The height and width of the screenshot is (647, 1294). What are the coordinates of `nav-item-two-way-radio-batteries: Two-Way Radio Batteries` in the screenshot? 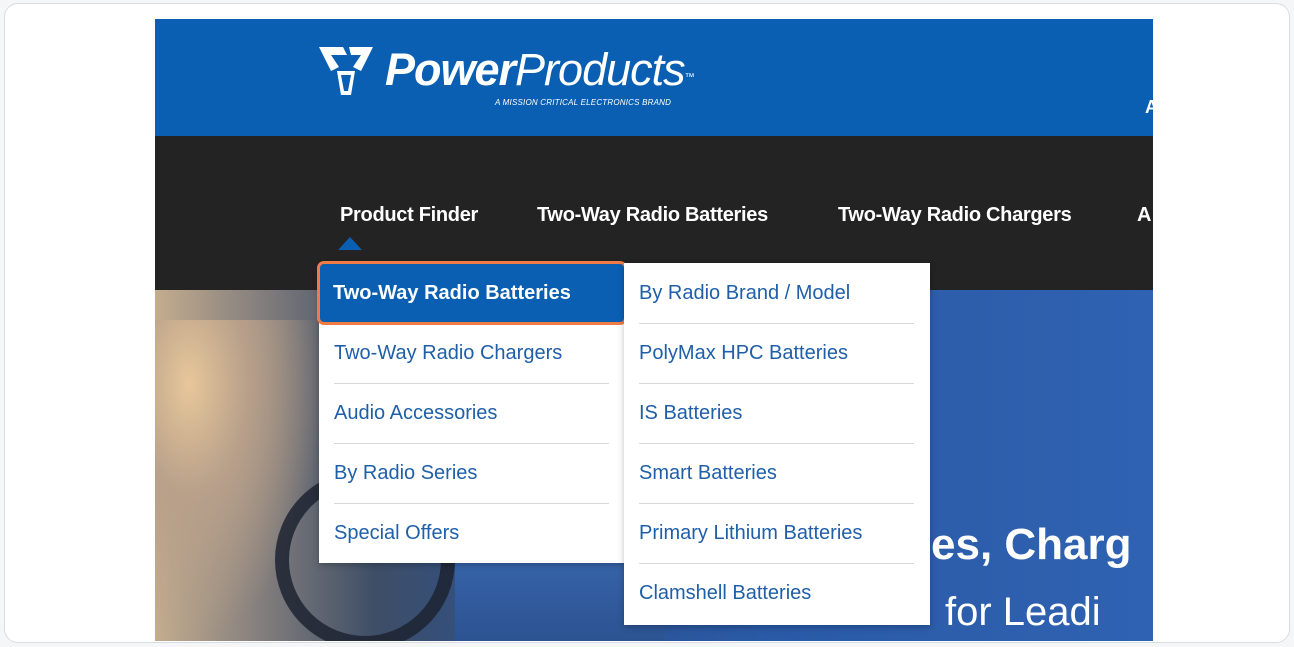 It's located at (652, 215).